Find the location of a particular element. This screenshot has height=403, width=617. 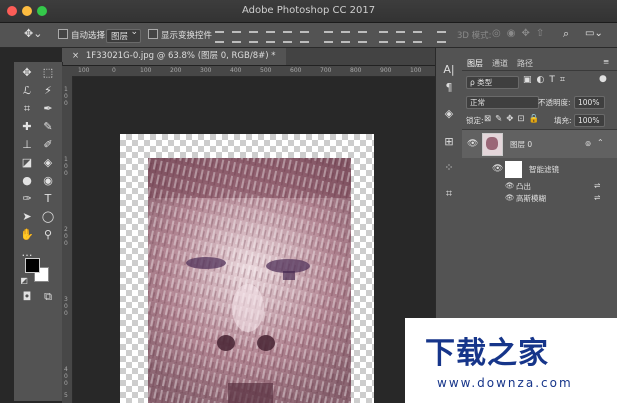

properties-panel-icon: ⊞ is located at coordinates (449, 142).